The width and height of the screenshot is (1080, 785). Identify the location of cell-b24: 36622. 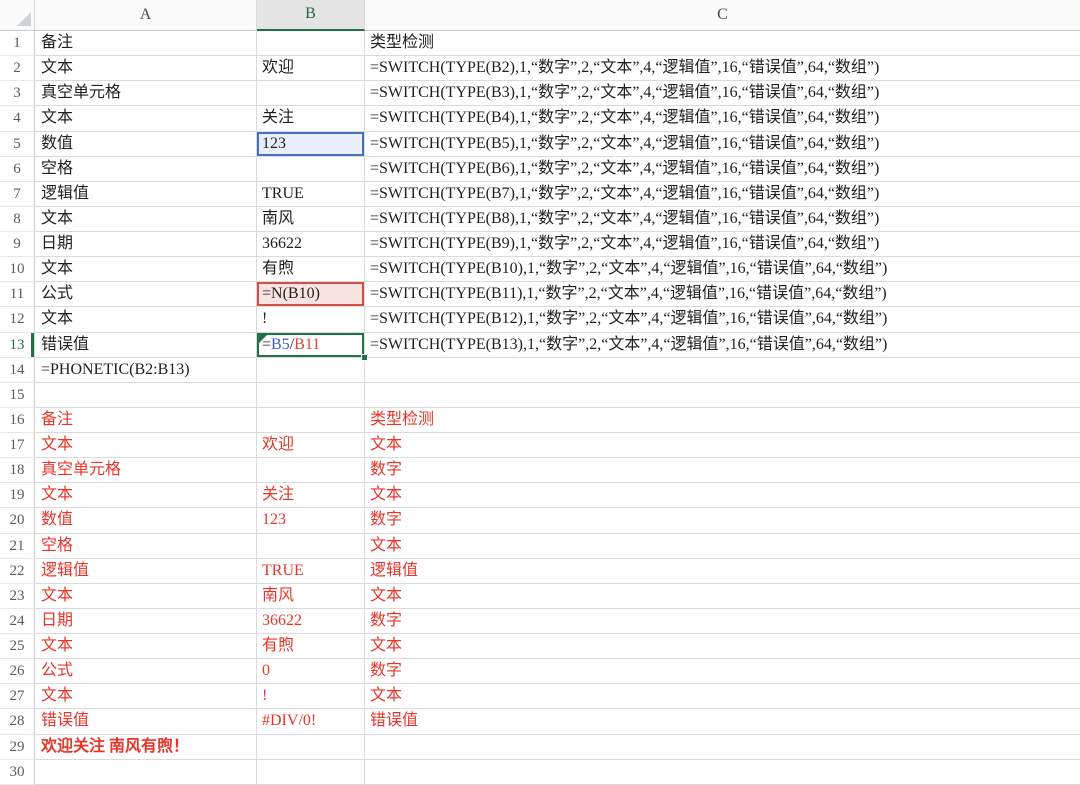
(311, 621).